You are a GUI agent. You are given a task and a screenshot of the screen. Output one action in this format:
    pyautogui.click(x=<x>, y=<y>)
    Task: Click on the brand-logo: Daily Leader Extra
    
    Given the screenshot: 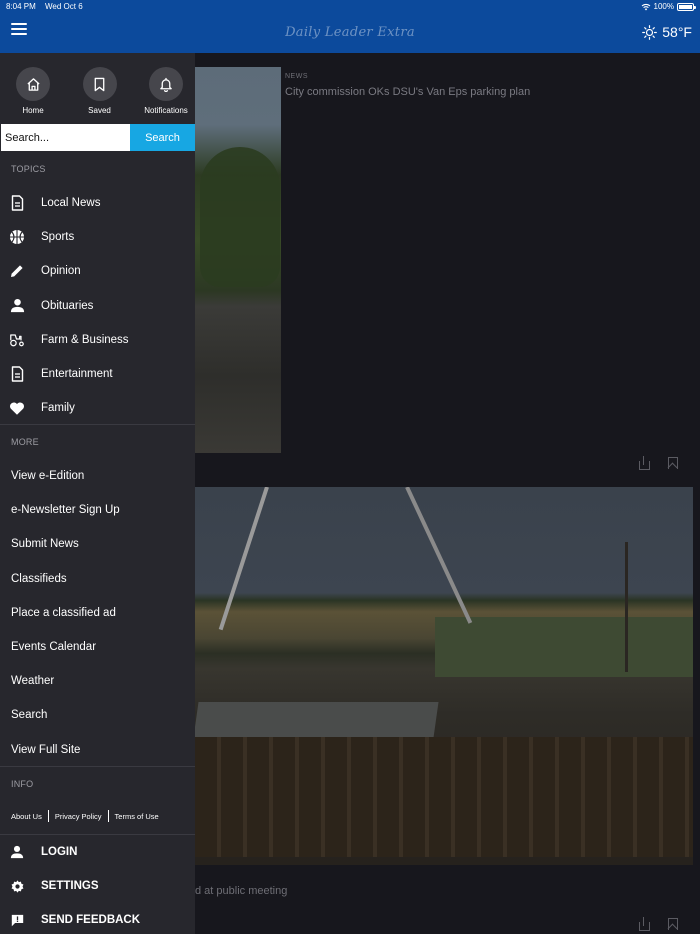 What is the action you would take?
    pyautogui.click(x=350, y=32)
    